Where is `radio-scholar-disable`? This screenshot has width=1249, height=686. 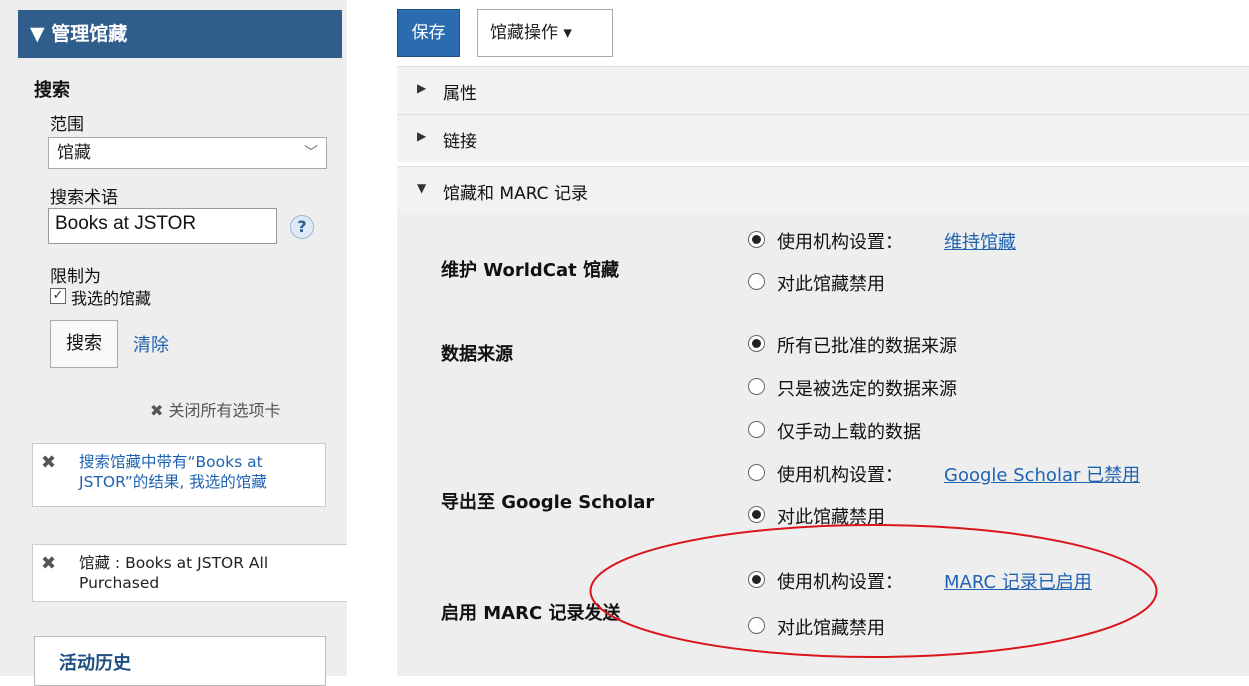 radio-scholar-disable is located at coordinates (756, 514).